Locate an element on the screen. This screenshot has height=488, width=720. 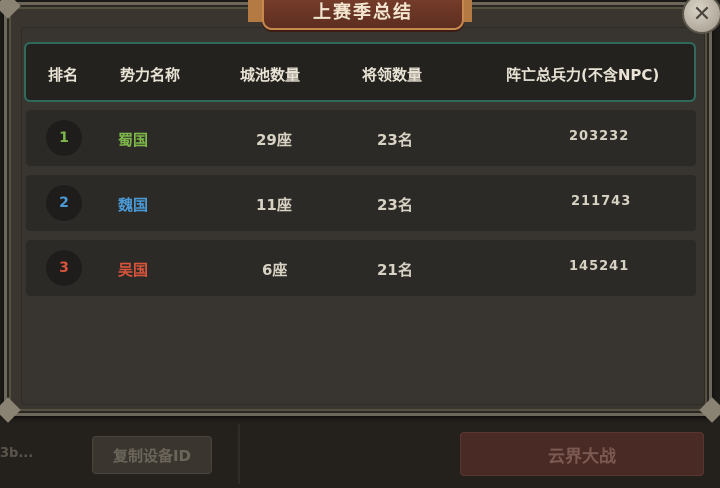
header-cities: 城池数量 is located at coordinates (270, 75).